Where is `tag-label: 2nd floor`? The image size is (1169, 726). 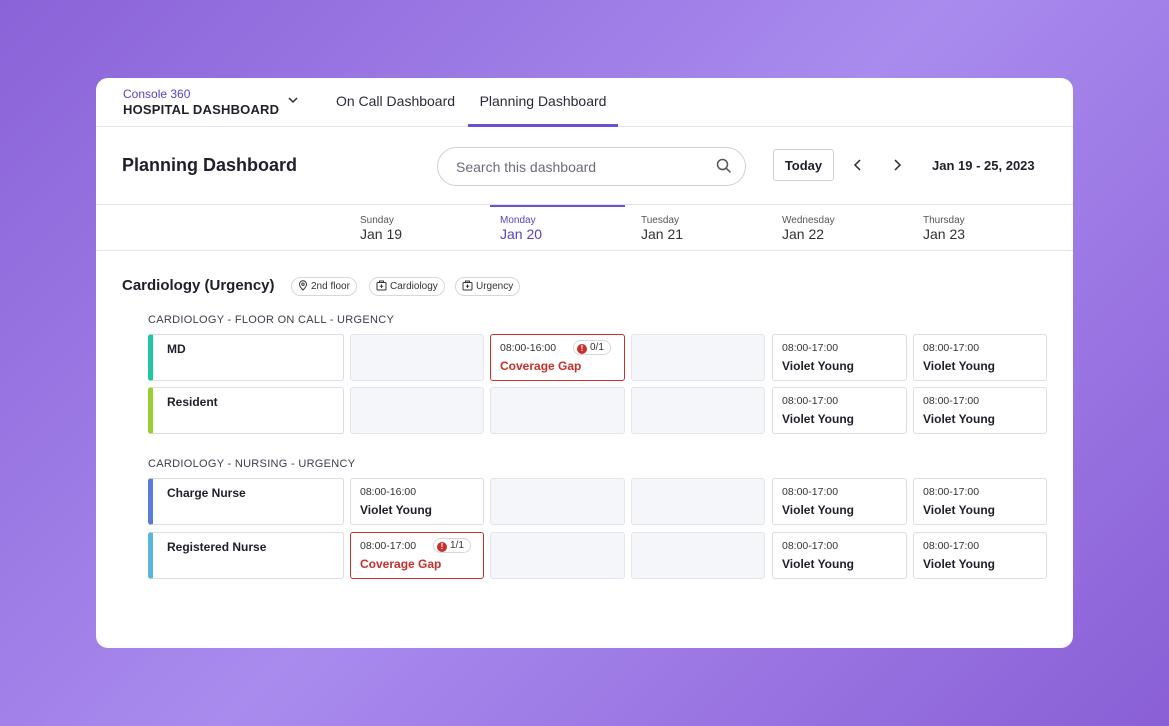 tag-label: 2nd floor is located at coordinates (330, 286).